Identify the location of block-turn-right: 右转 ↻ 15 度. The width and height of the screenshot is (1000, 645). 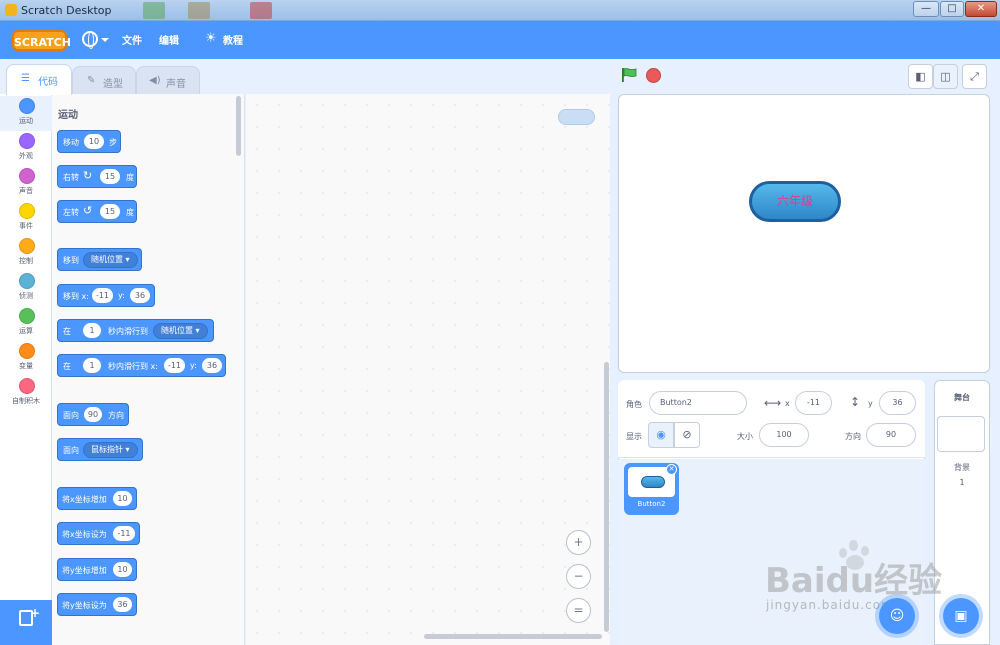
(97, 176).